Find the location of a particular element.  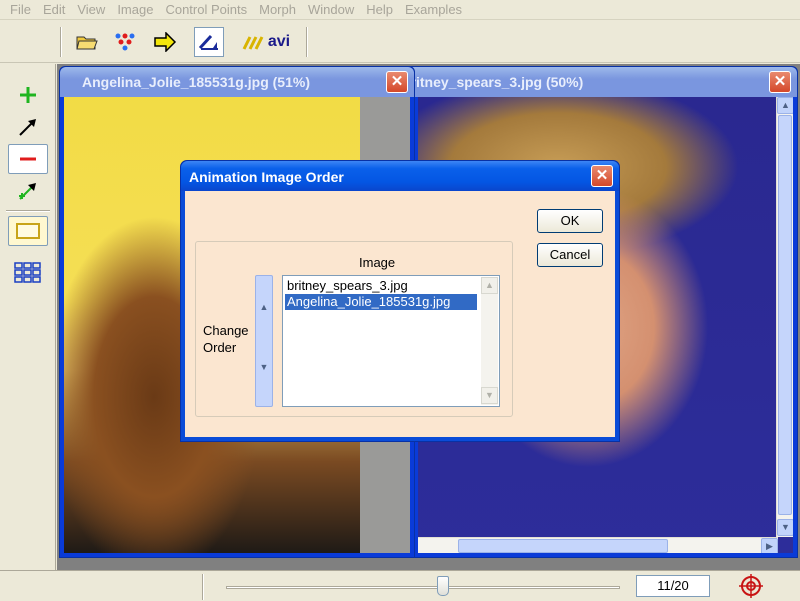

add-point-icon is located at coordinates (28, 95).